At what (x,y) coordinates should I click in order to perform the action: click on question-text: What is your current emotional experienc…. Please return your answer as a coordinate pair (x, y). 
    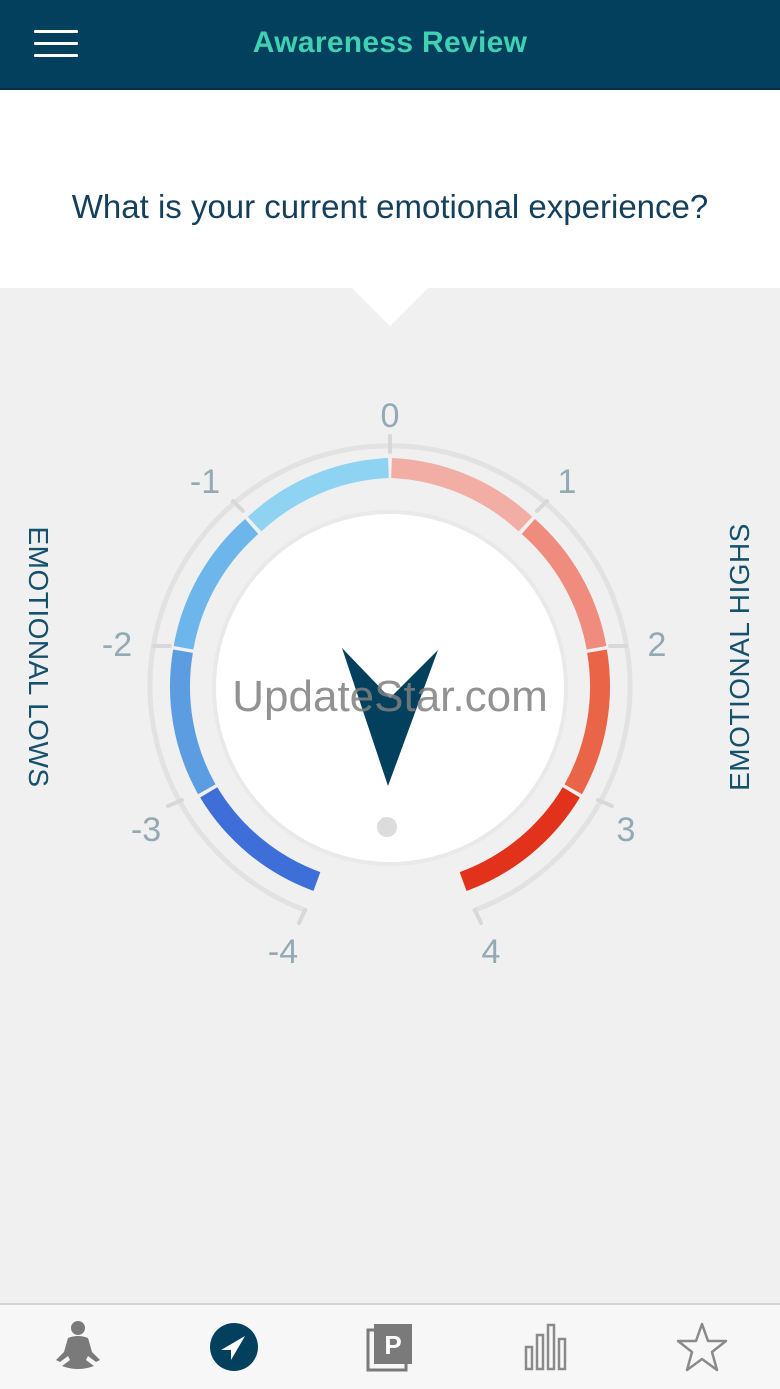
    Looking at the image, I should click on (390, 206).